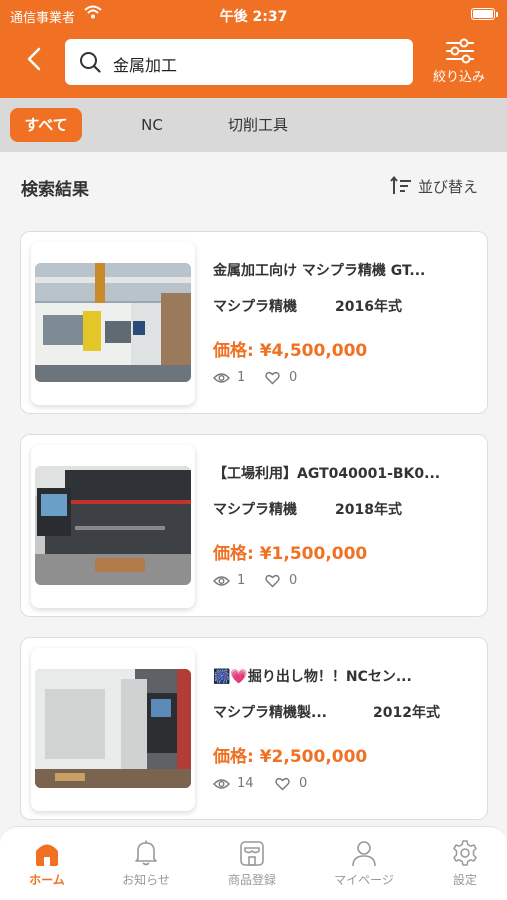  Describe the element at coordinates (400, 185) in the screenshot. I see `sort-icon` at that location.